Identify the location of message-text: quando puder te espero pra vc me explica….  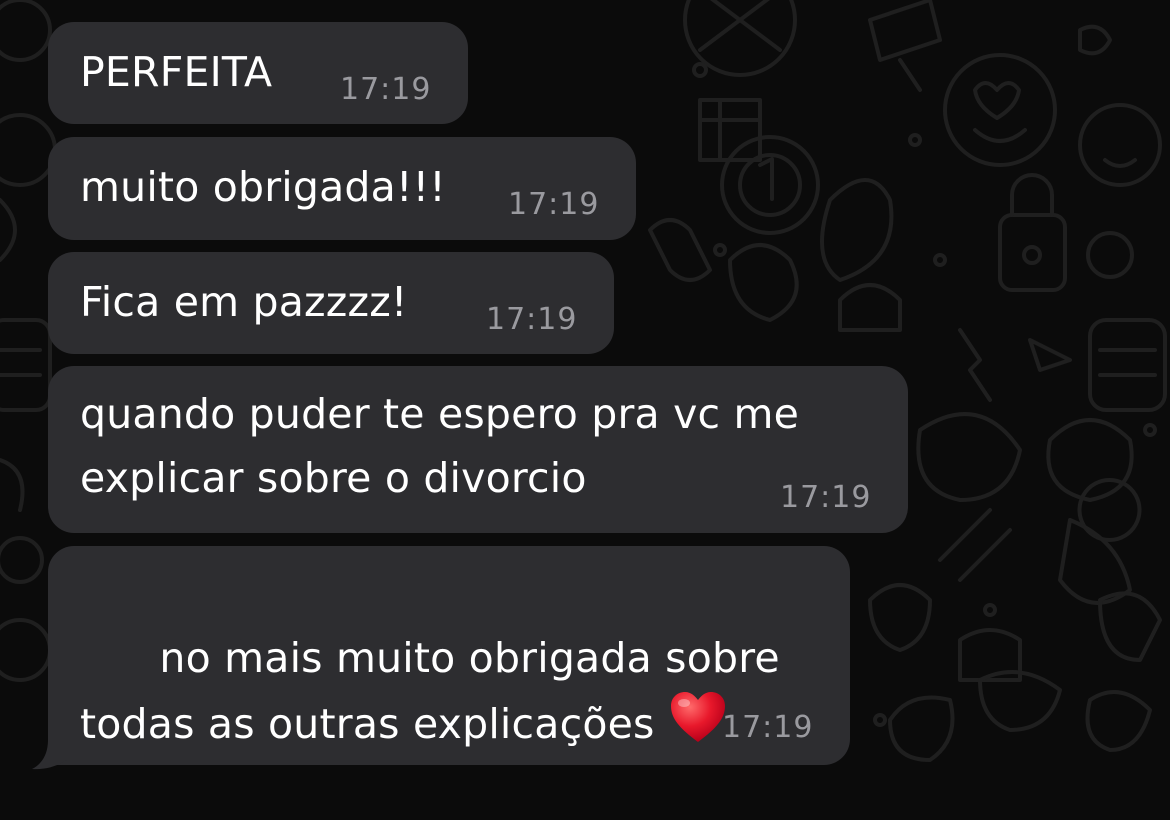
(446, 446).